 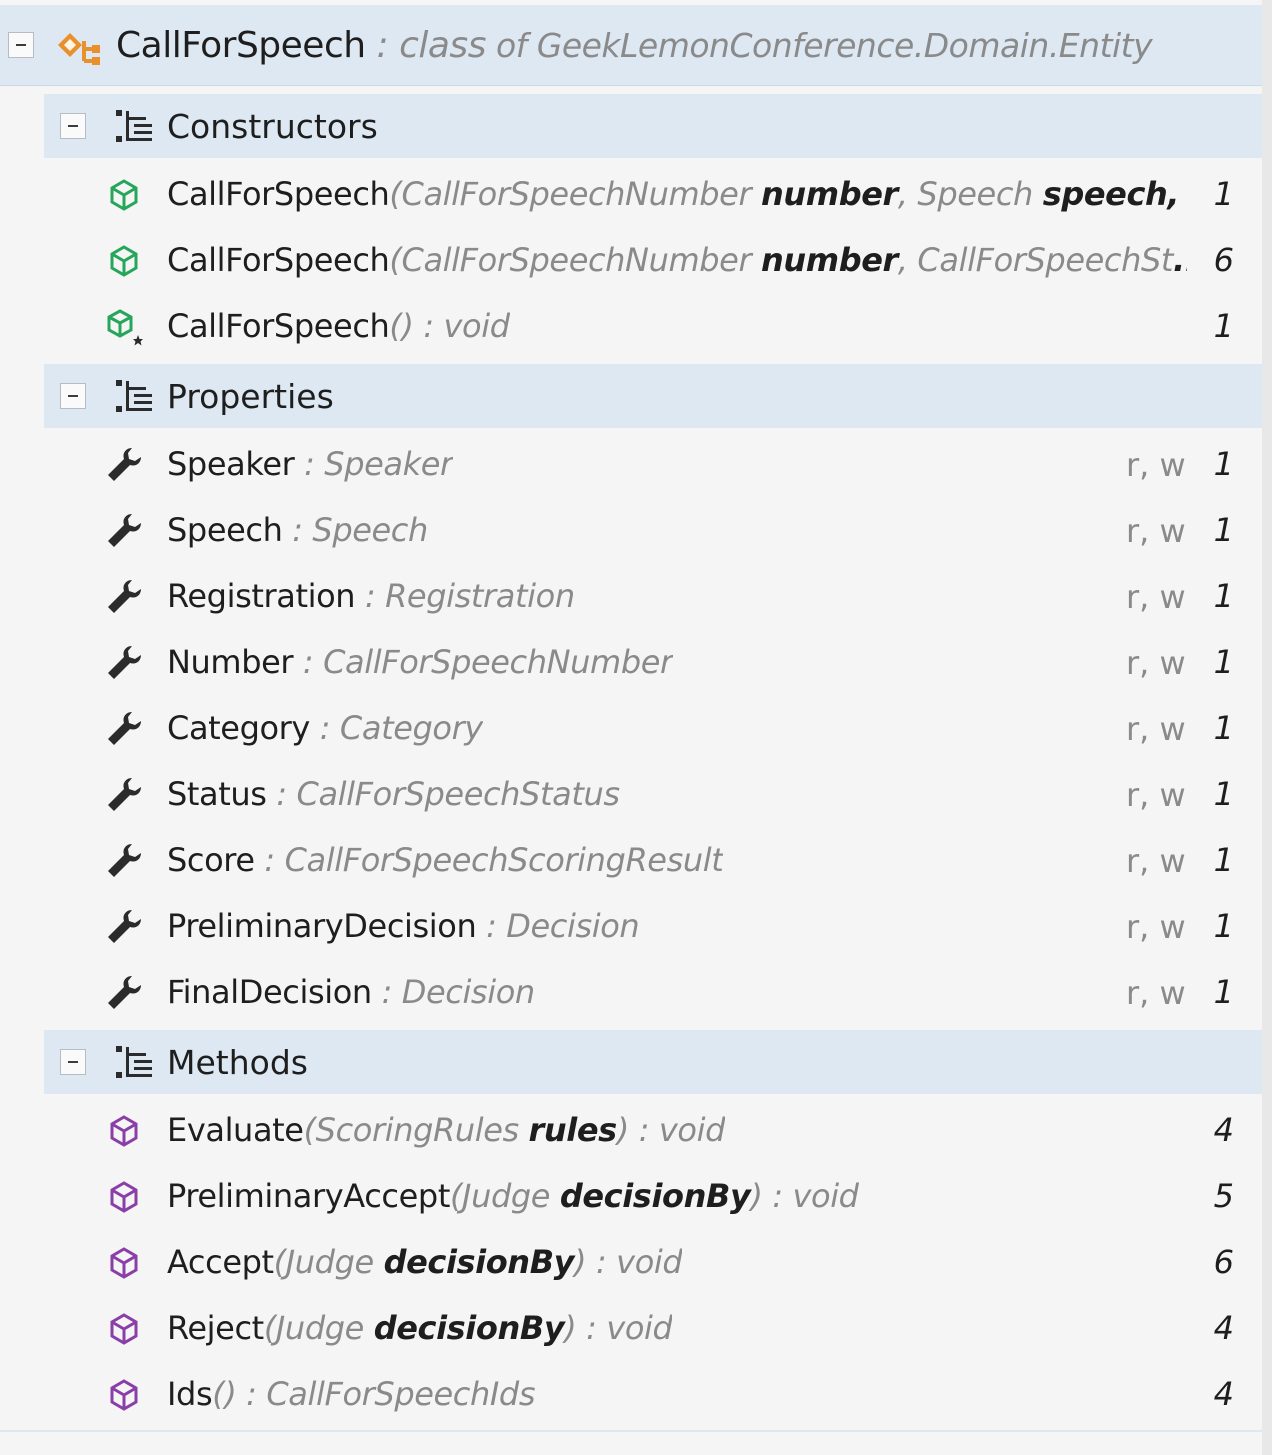 I want to click on member-name: Registration, so click(x=261, y=596).